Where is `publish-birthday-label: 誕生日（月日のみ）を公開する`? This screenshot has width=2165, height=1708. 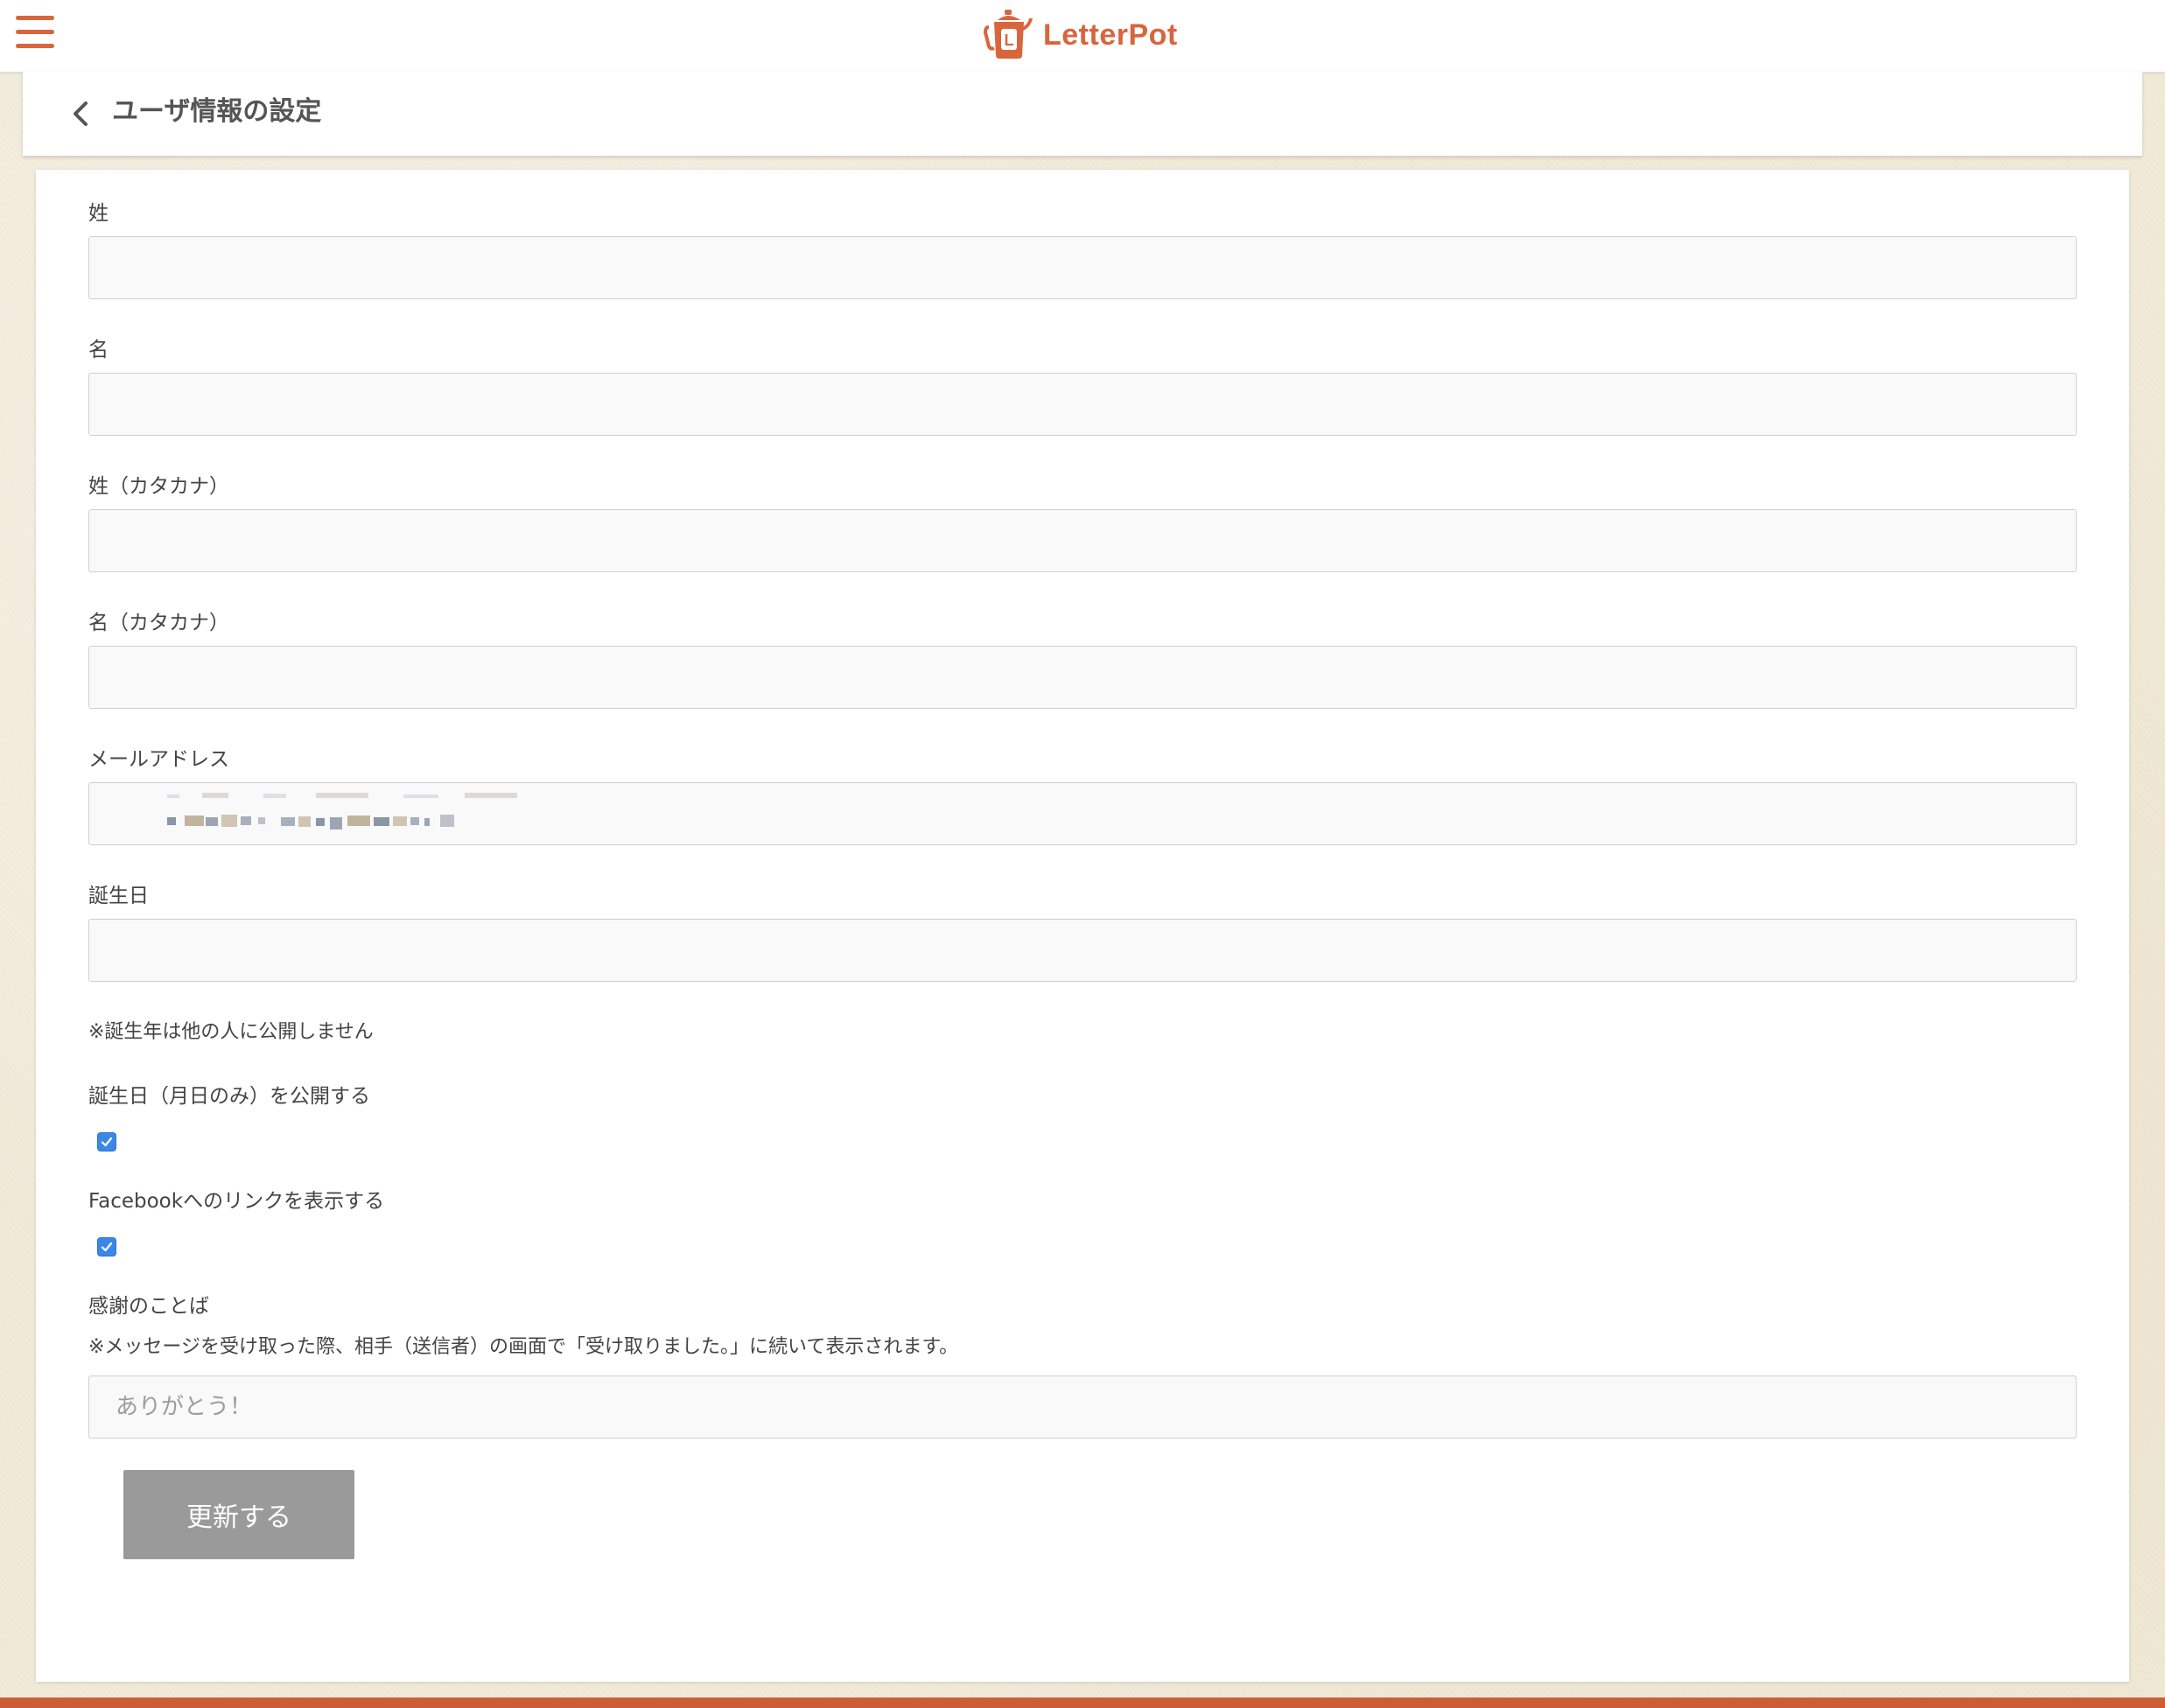
publish-birthday-label: 誕生日（月日のみ）を公開する is located at coordinates (229, 1096).